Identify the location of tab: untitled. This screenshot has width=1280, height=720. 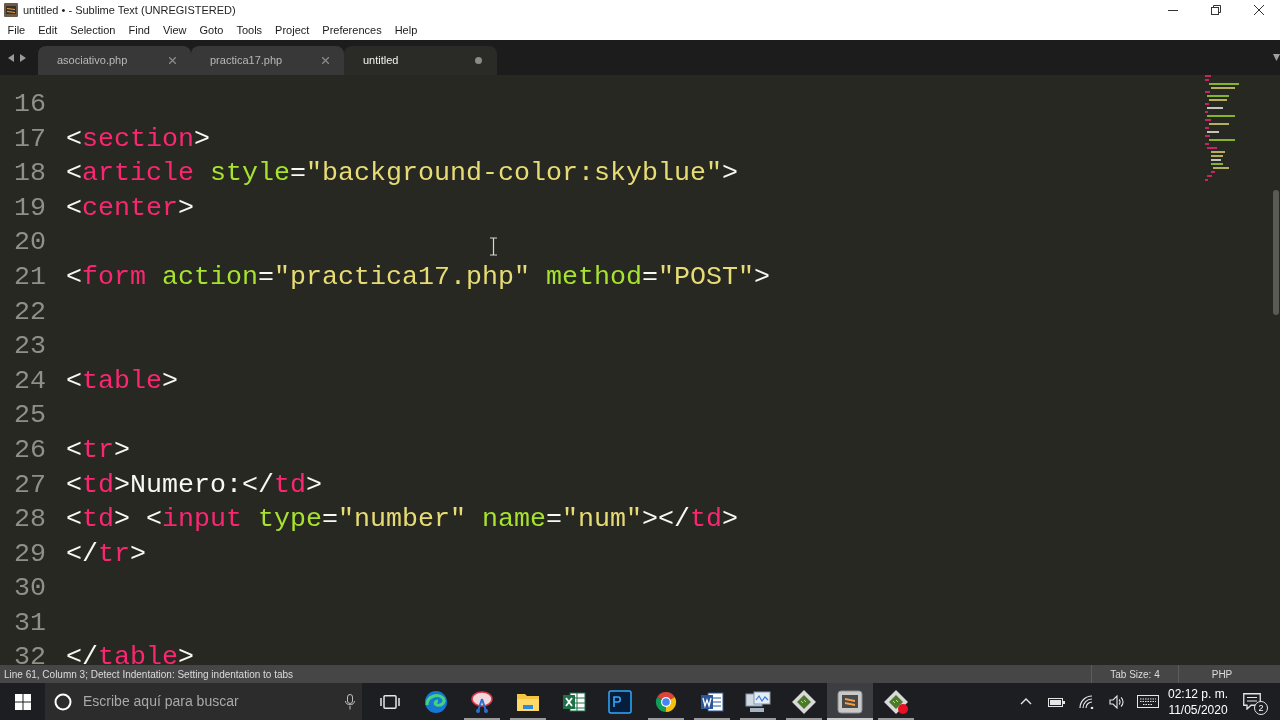
(420, 60).